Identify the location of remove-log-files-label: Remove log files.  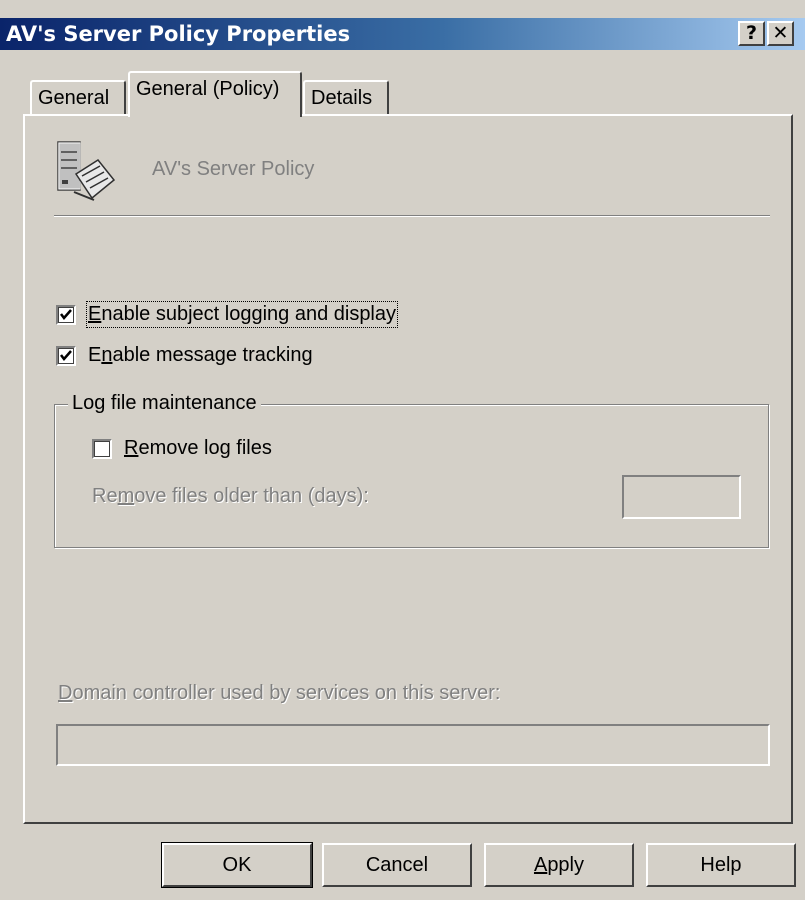
(198, 448).